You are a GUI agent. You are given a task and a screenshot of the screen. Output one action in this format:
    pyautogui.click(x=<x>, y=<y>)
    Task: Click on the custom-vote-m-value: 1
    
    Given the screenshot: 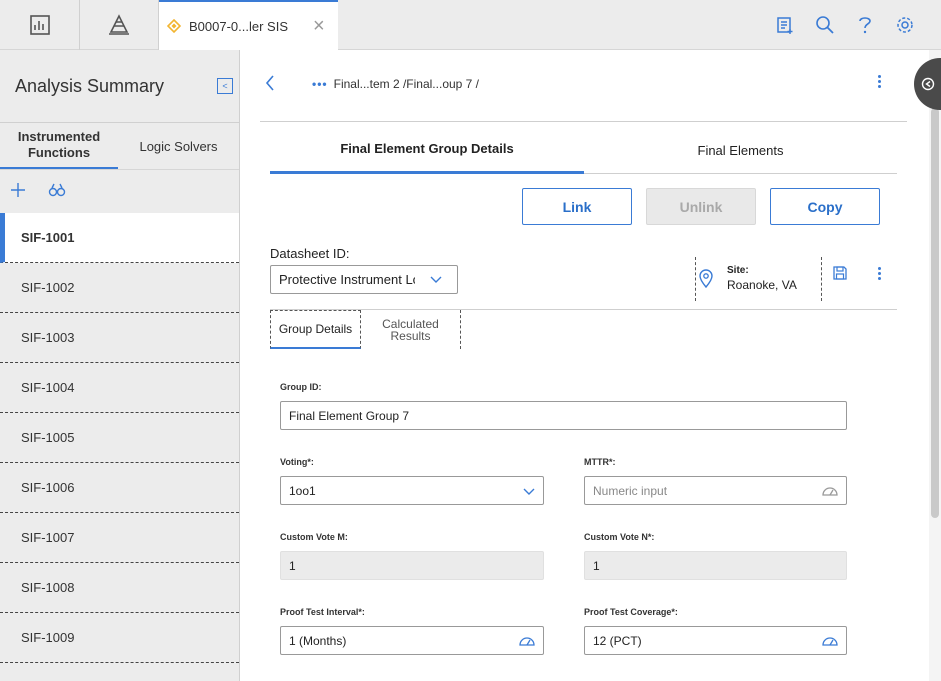 What is the action you would take?
    pyautogui.click(x=292, y=565)
    